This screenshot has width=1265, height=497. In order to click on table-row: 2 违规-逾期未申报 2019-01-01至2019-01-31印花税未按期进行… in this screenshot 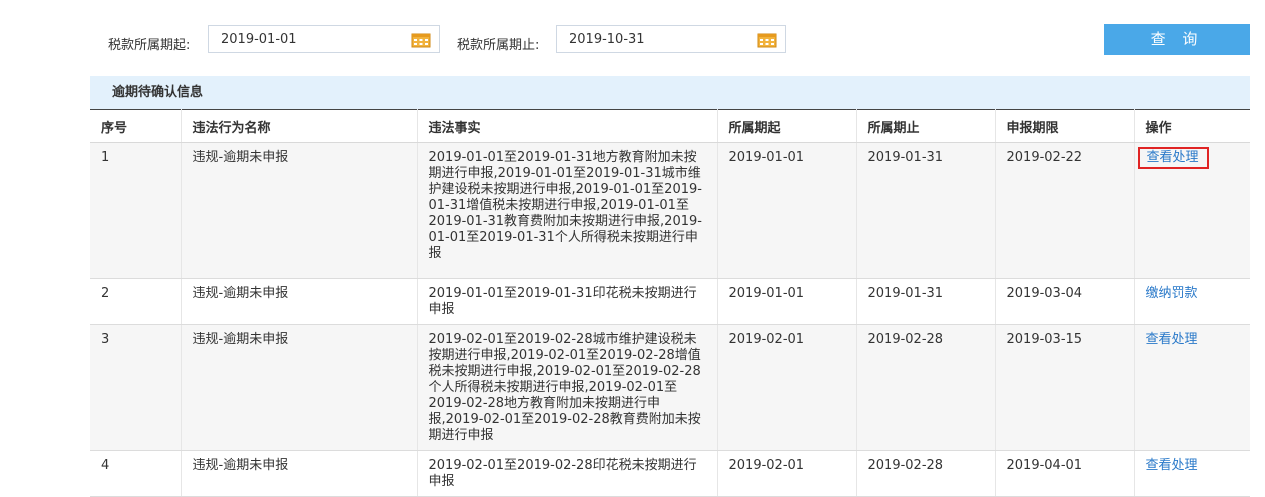, I will do `click(670, 301)`.